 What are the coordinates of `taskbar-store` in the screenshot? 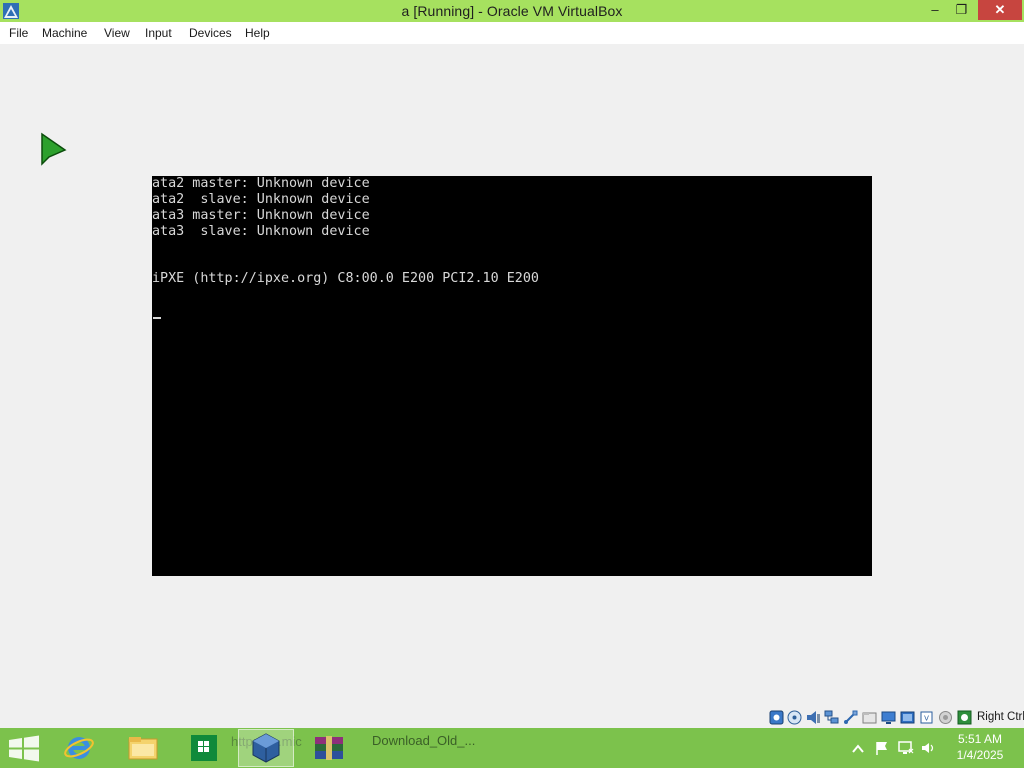 It's located at (204, 748).